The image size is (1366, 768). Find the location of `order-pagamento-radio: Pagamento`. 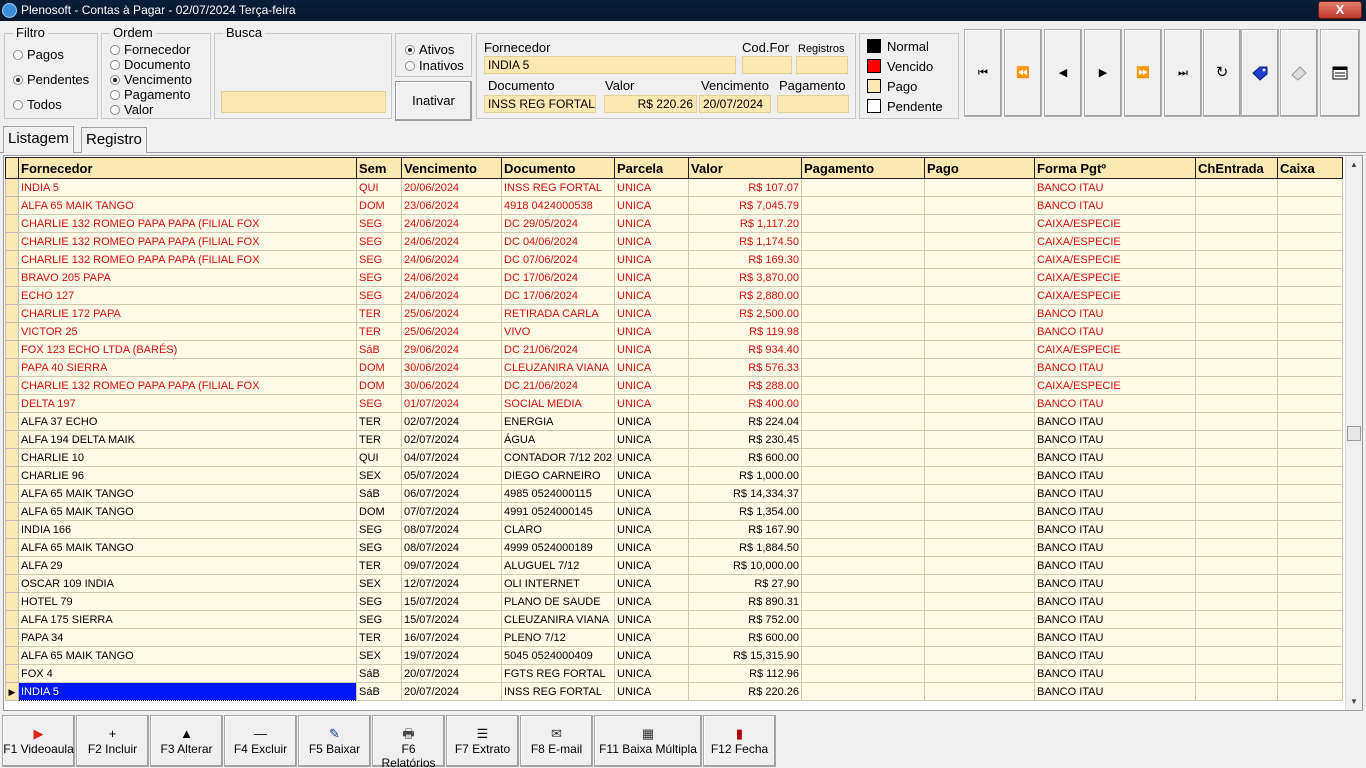

order-pagamento-radio: Pagamento is located at coordinates (150, 95).